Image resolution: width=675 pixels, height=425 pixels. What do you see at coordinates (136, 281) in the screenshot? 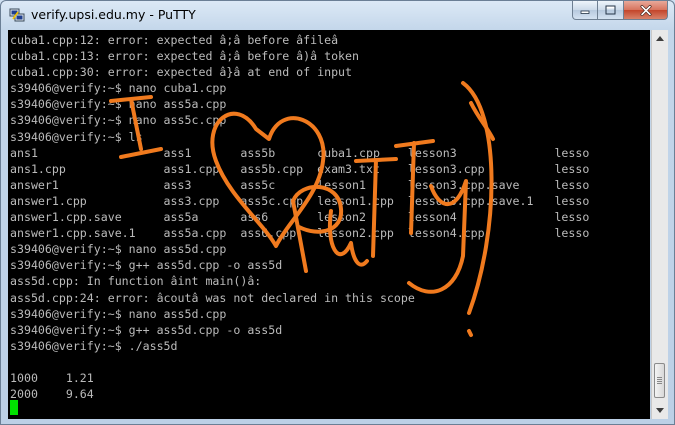
I see `terminal-line: ass5d.cpp: In function âint main()â:` at bounding box center [136, 281].